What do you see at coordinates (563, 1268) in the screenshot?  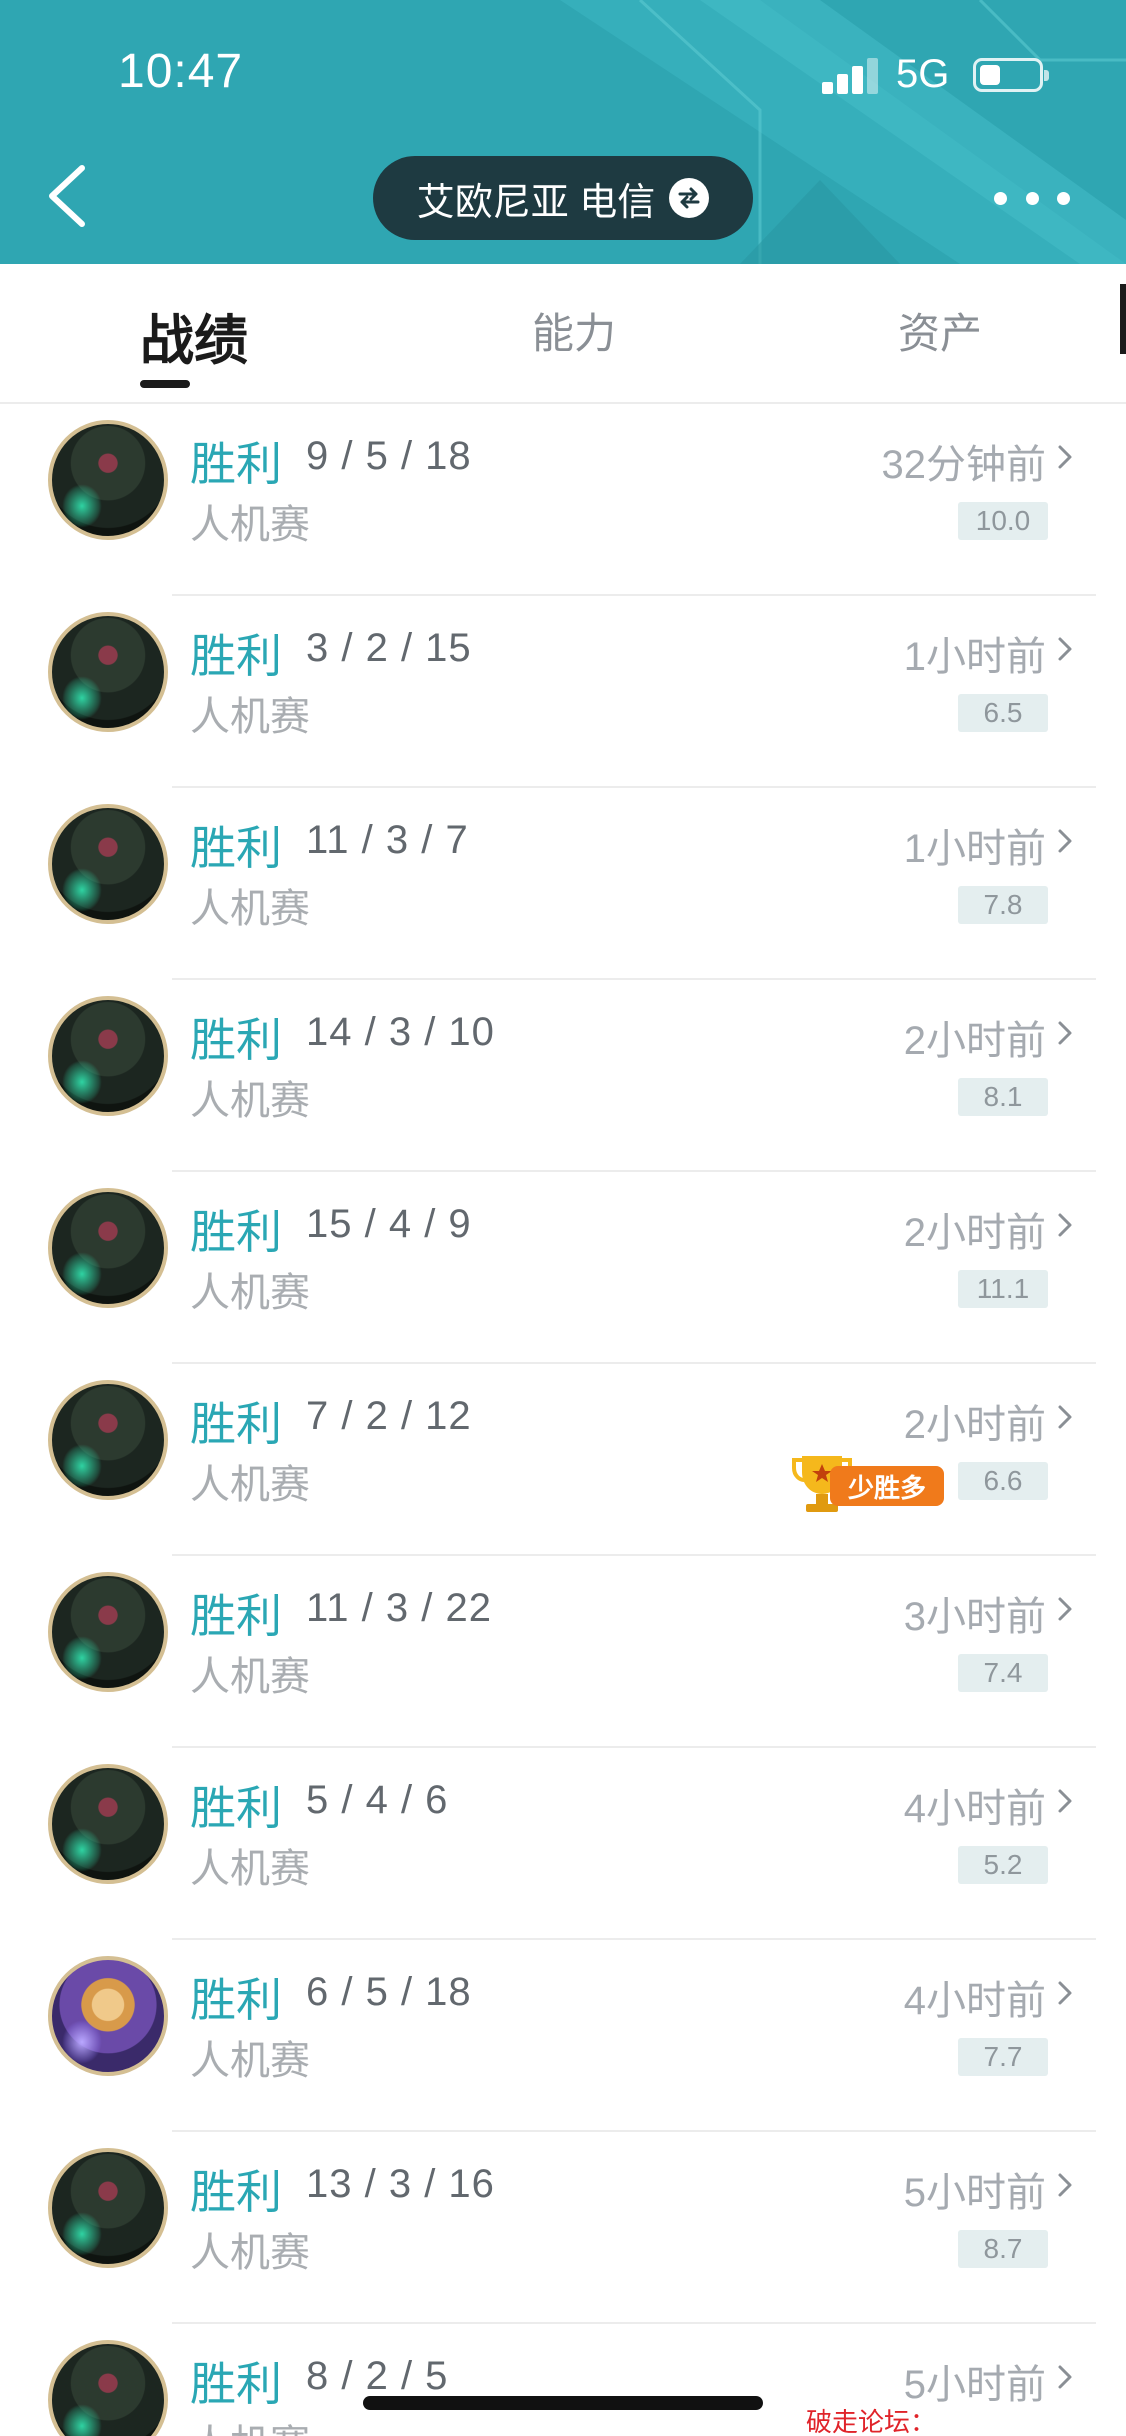 I see `match-row: 胜利 15 / 4 / 9 人机赛 2小时前 11.1` at bounding box center [563, 1268].